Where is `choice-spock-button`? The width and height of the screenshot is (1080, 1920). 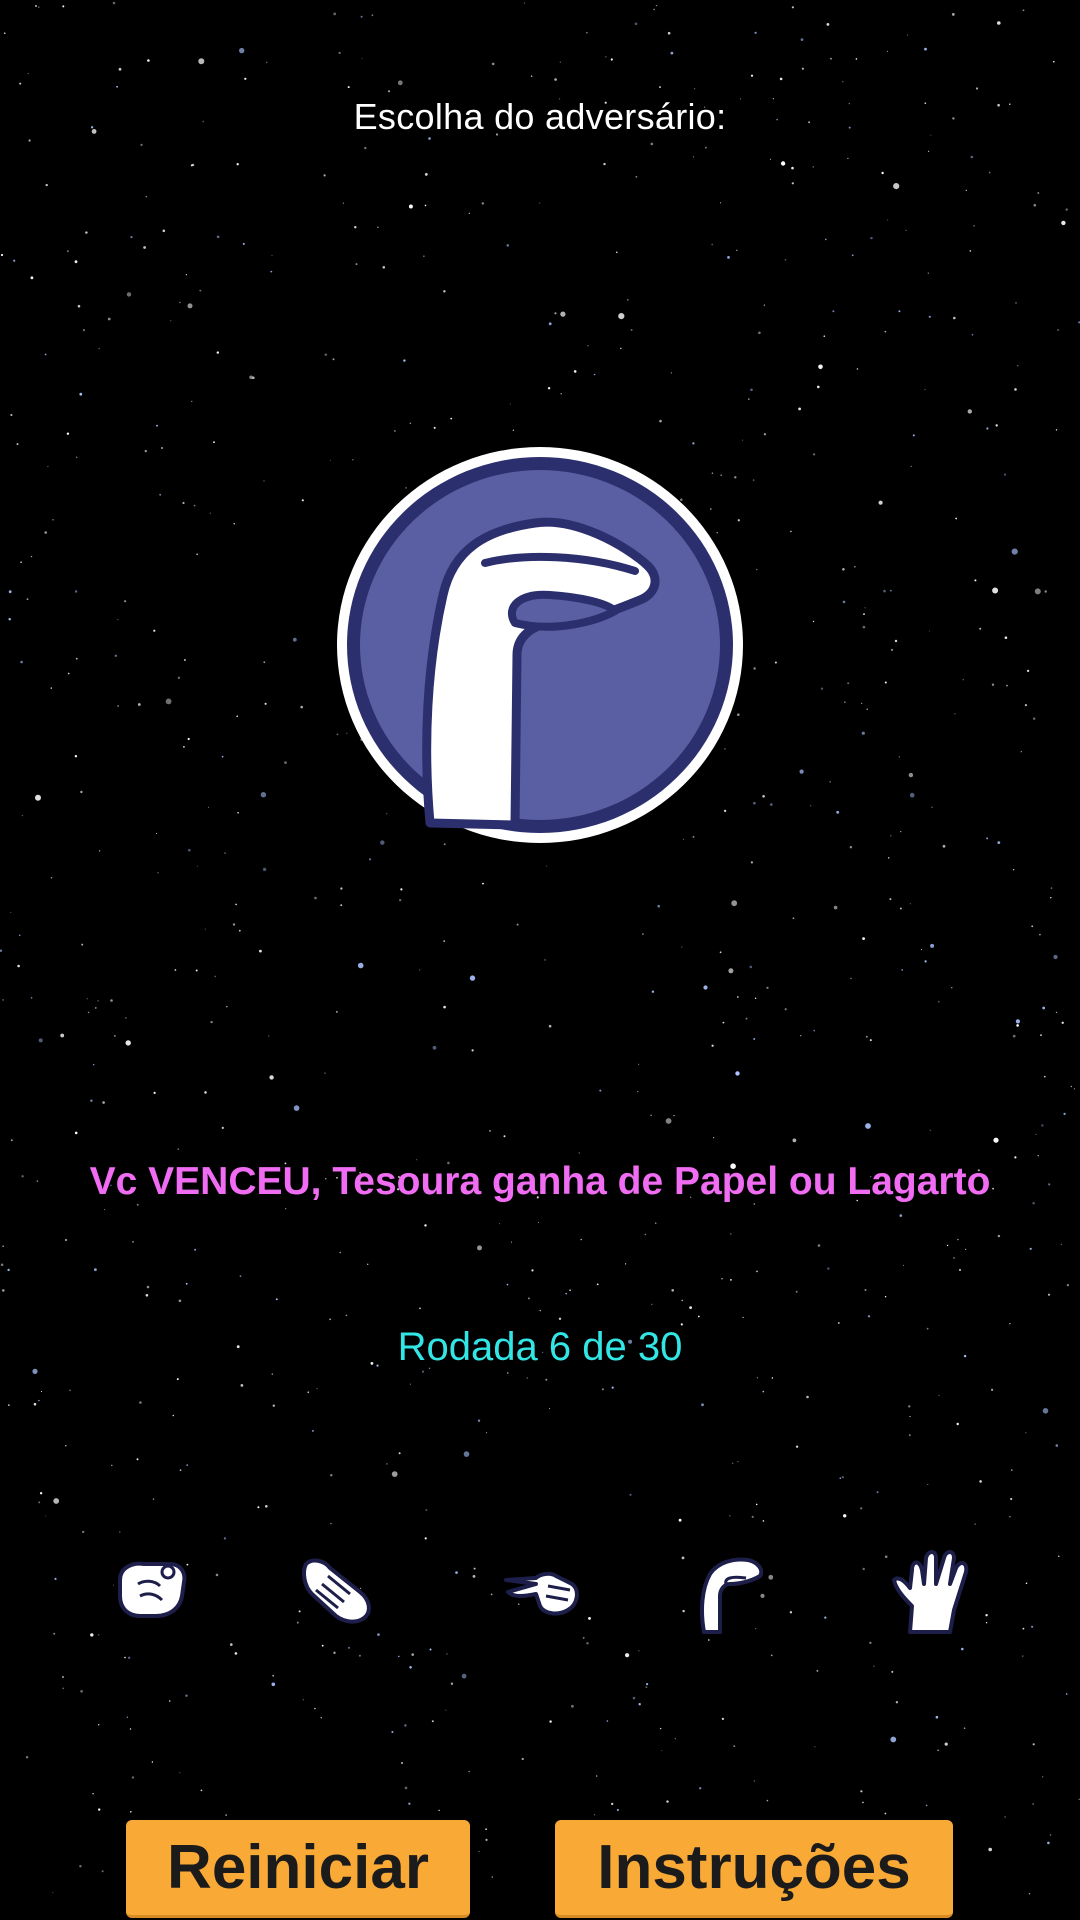
choice-spock-button is located at coordinates (932, 1592).